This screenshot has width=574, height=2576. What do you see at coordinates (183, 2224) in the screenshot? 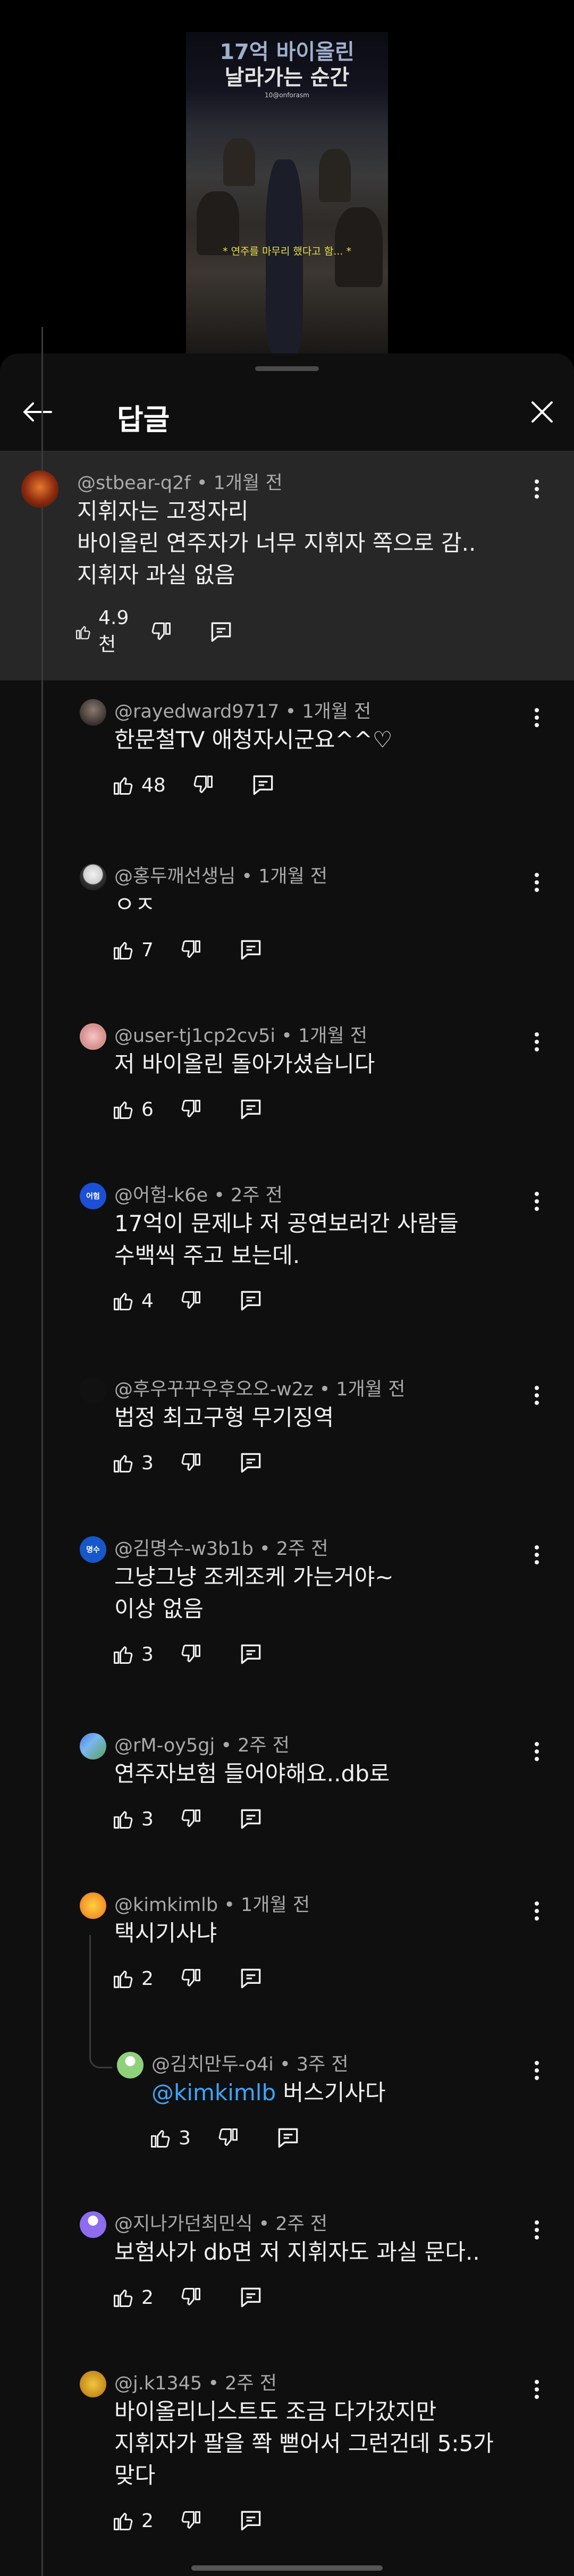
I see `comment-author: @지나가던최민식` at bounding box center [183, 2224].